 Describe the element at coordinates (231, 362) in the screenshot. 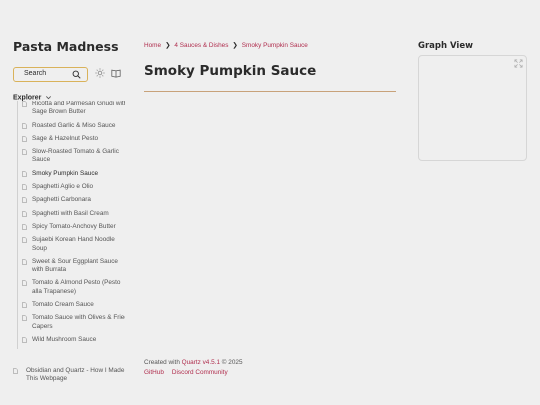

I see `footer-copyright: © 2025` at that location.